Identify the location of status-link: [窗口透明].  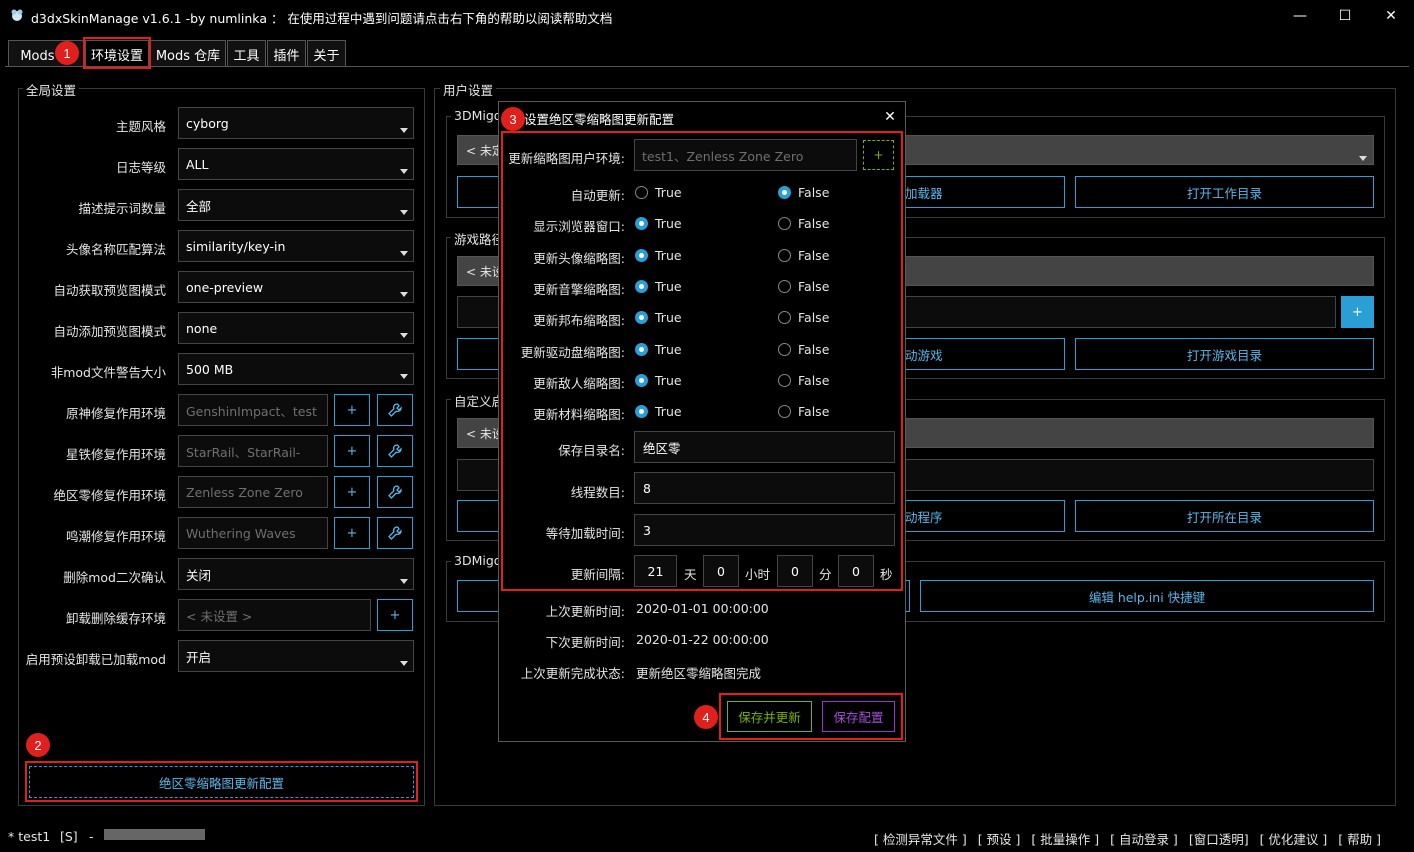
(1219, 838).